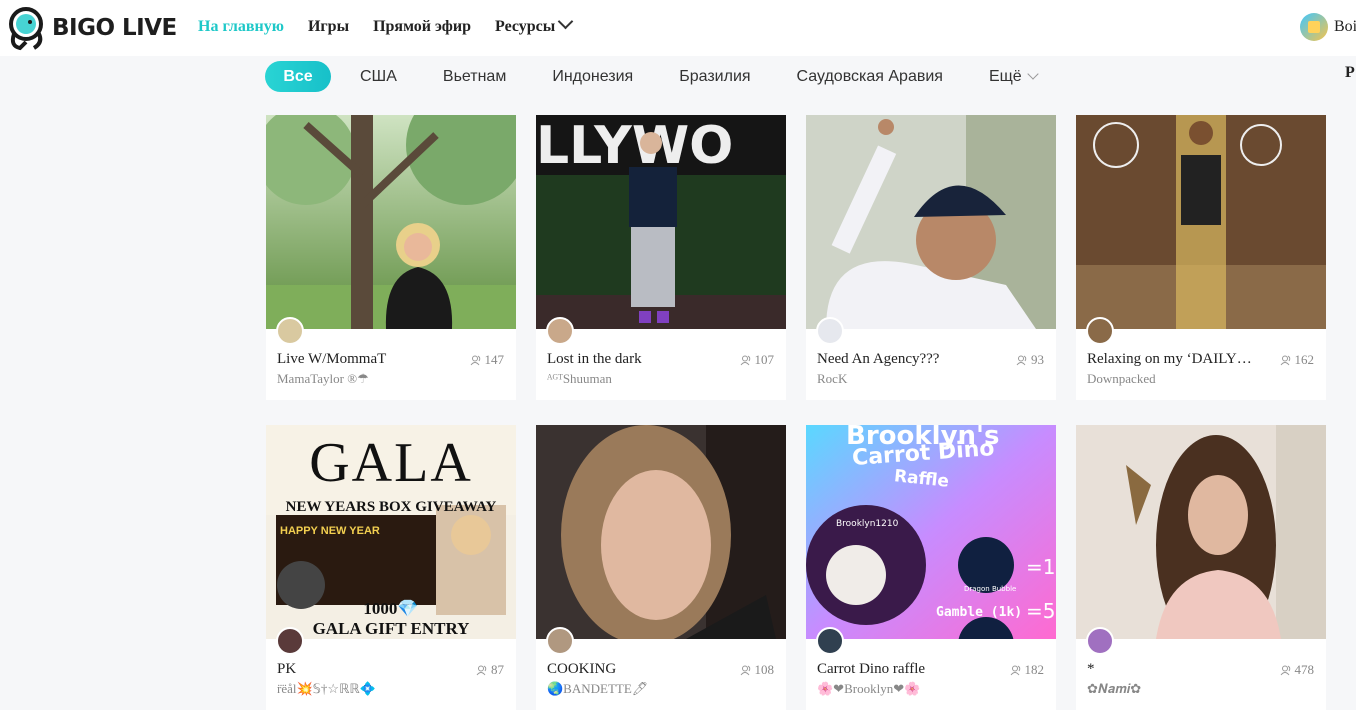 The height and width of the screenshot is (710, 1356). Describe the element at coordinates (979, 612) in the screenshot. I see `dino-gamble-text: Gamble (1k)` at that location.